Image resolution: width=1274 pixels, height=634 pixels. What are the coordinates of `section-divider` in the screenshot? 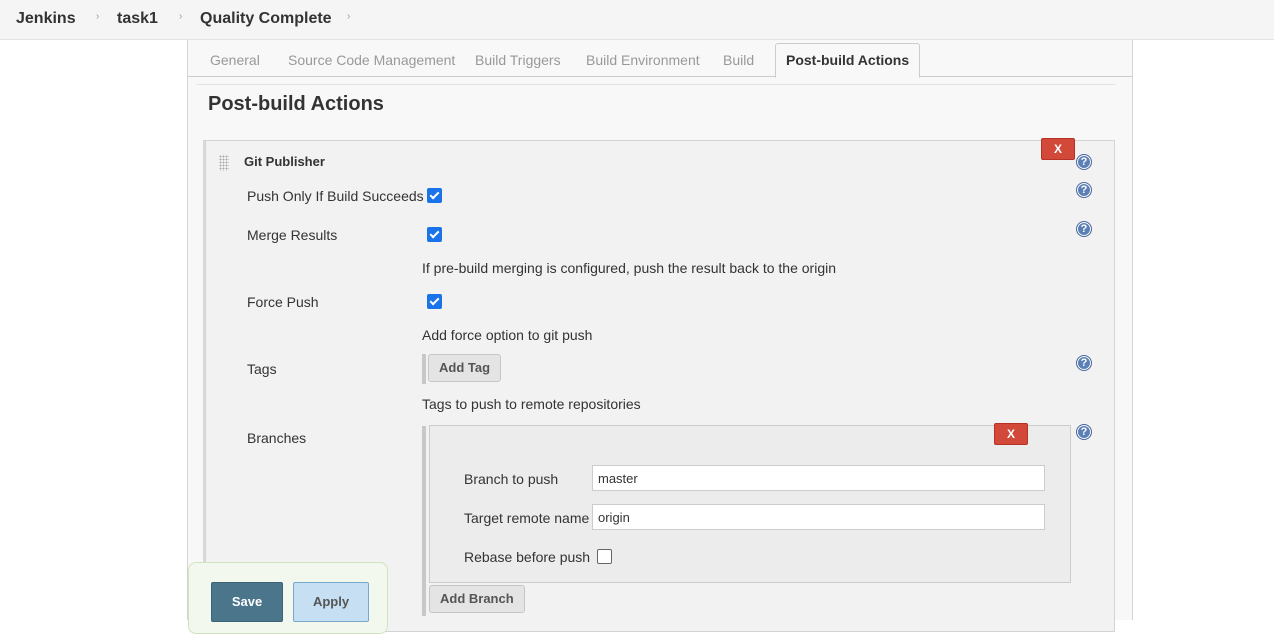 It's located at (656, 84).